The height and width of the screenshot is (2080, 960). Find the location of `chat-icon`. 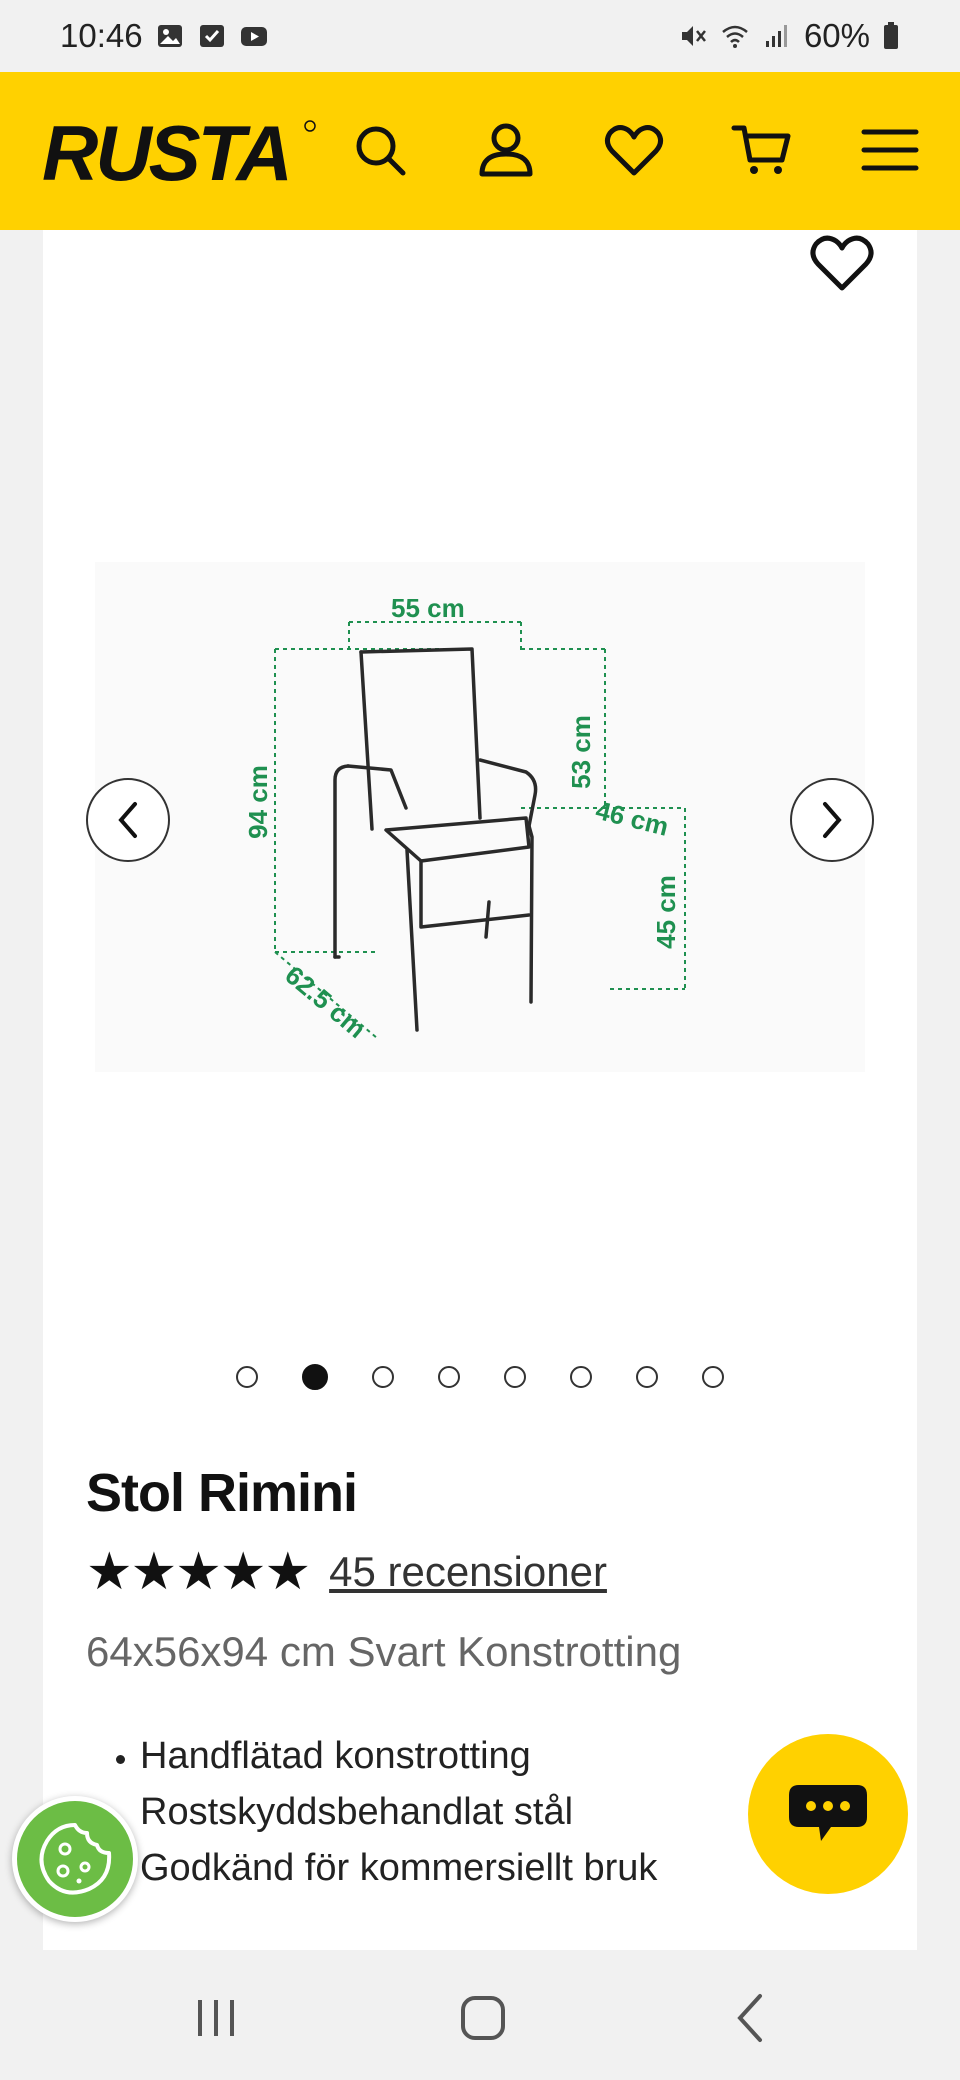

chat-icon is located at coordinates (828, 1813).